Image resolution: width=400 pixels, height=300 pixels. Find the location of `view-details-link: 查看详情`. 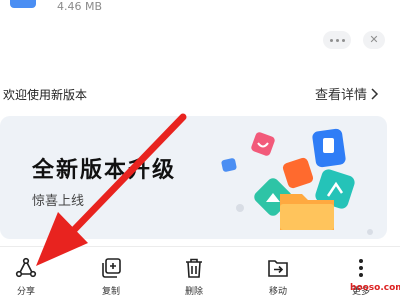

view-details-link: 查看详情 is located at coordinates (347, 93).